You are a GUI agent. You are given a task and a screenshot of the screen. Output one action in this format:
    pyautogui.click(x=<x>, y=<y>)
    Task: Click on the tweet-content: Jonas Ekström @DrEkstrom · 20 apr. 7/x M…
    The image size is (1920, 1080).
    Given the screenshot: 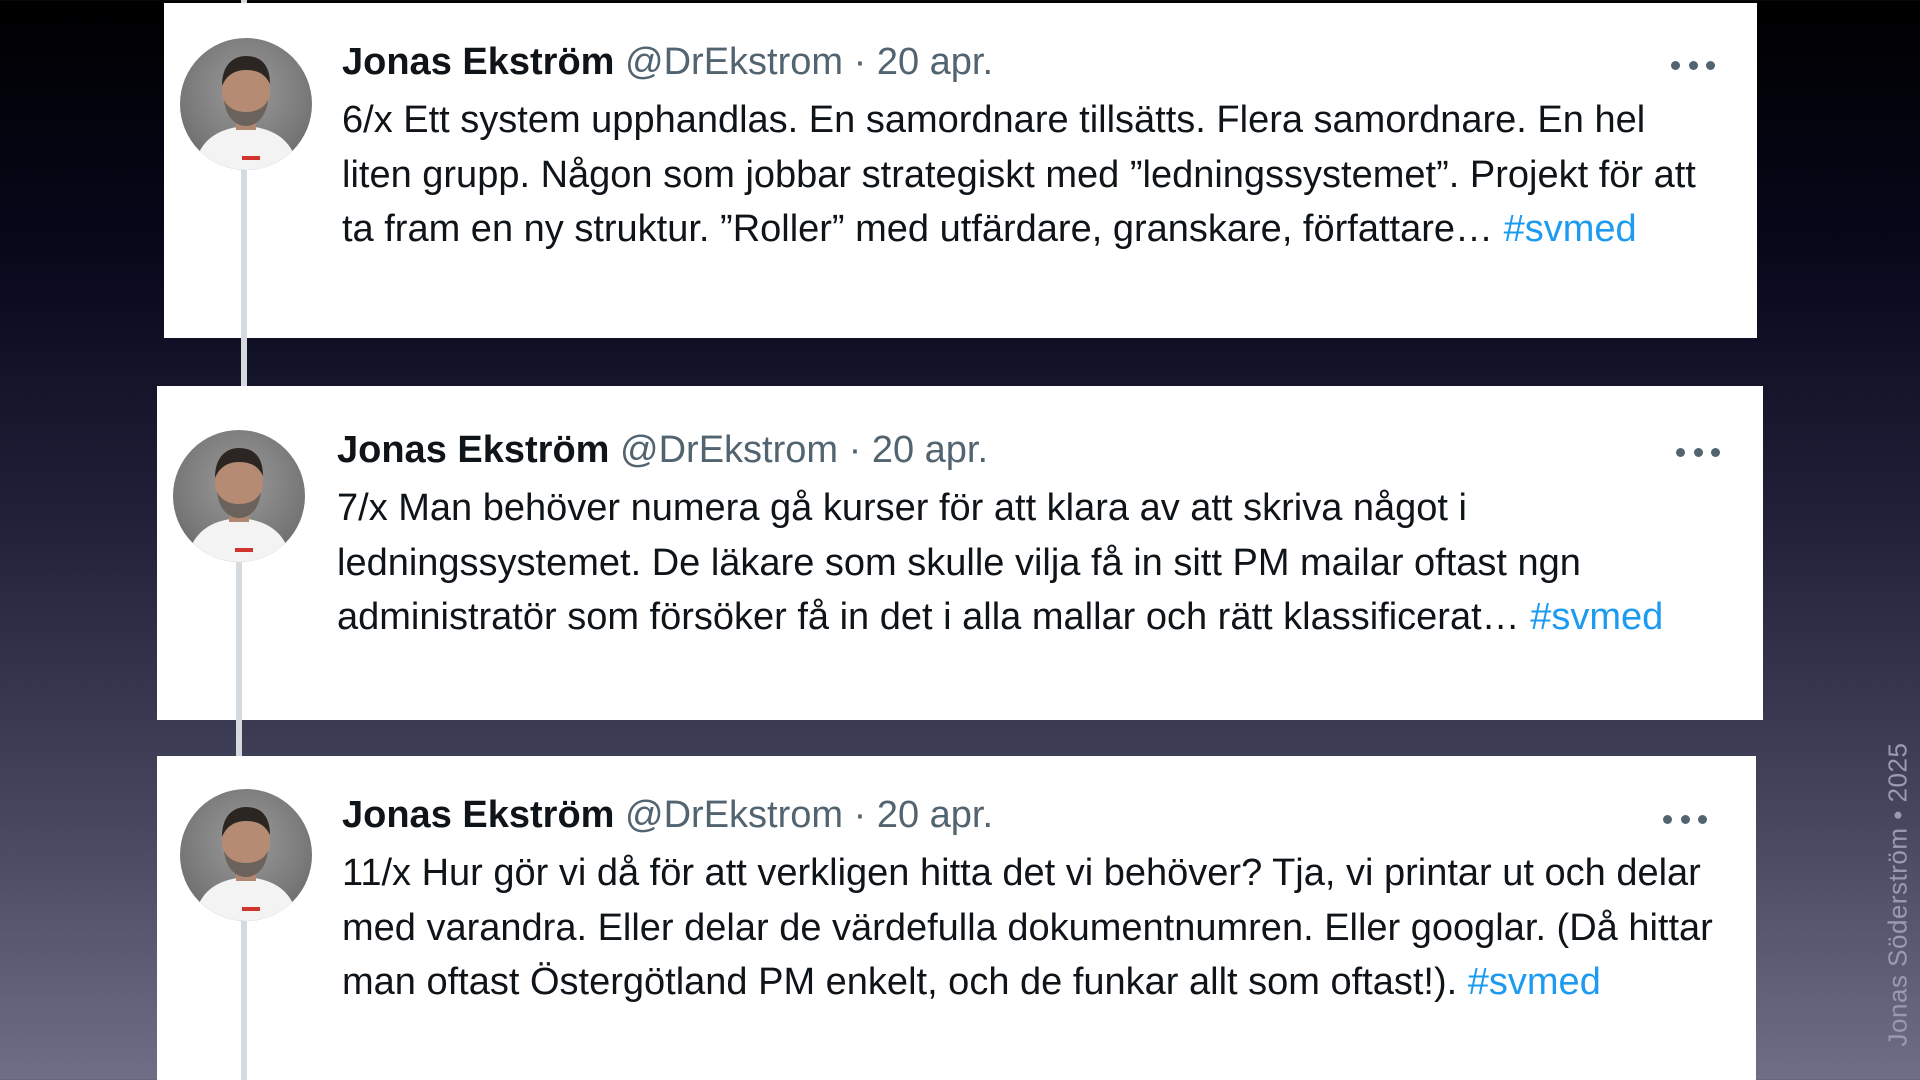 What is the action you would take?
    pyautogui.click(x=1027, y=536)
    